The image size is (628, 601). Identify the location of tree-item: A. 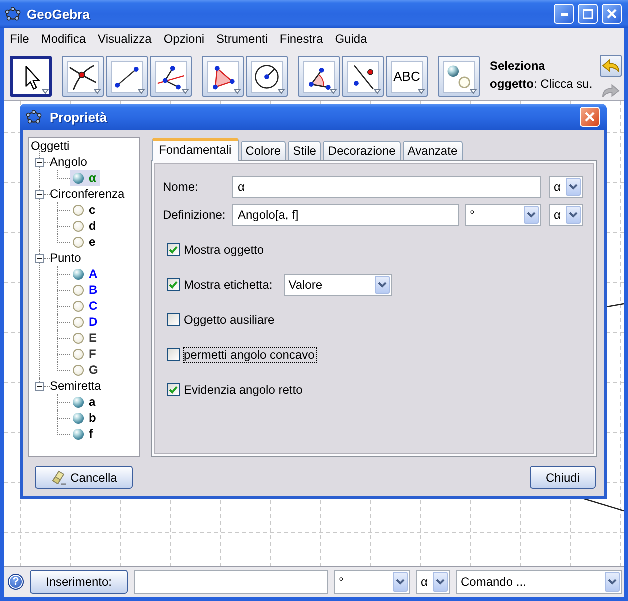
(86, 274).